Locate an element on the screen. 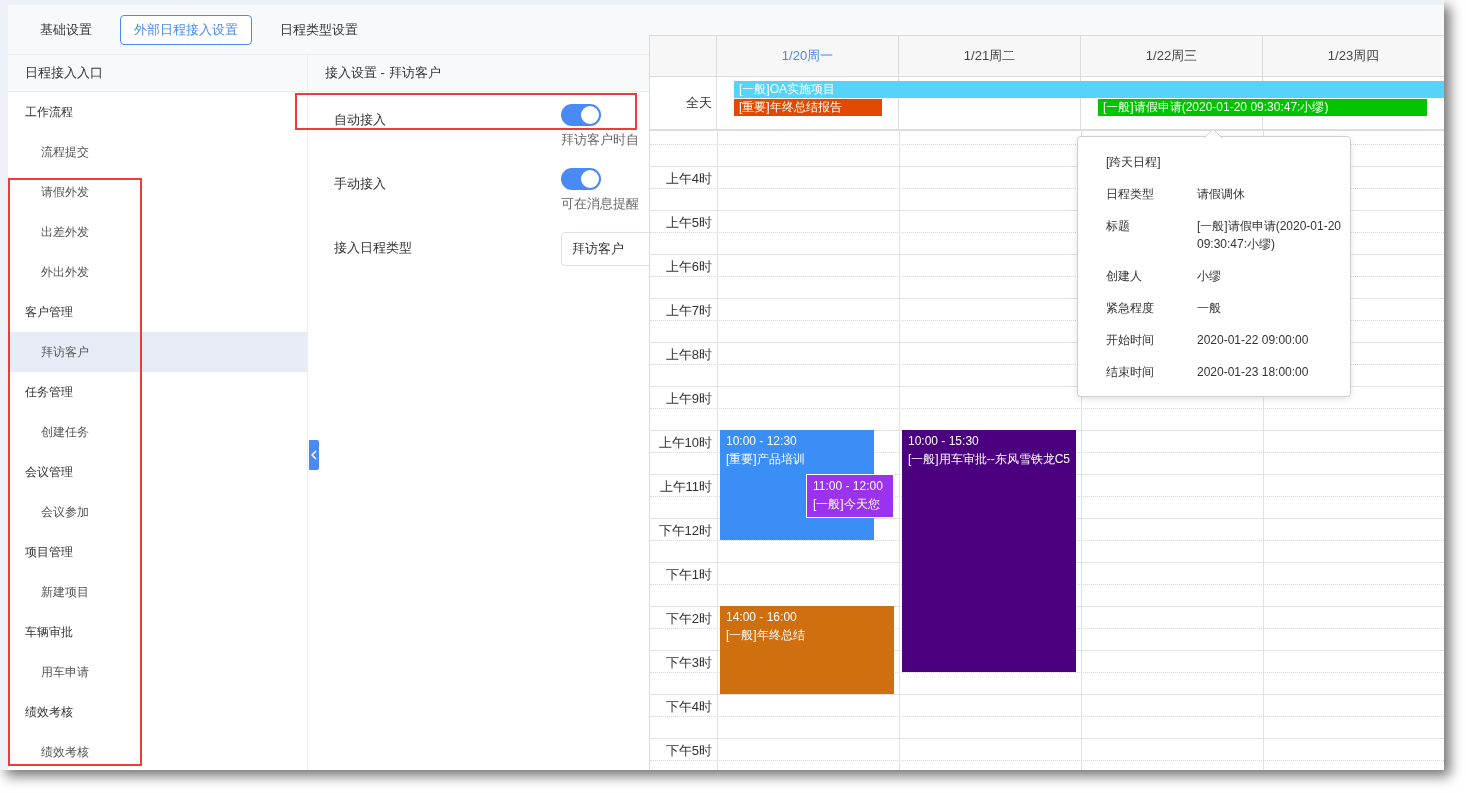  group-label: 工作流程 is located at coordinates (49, 112).